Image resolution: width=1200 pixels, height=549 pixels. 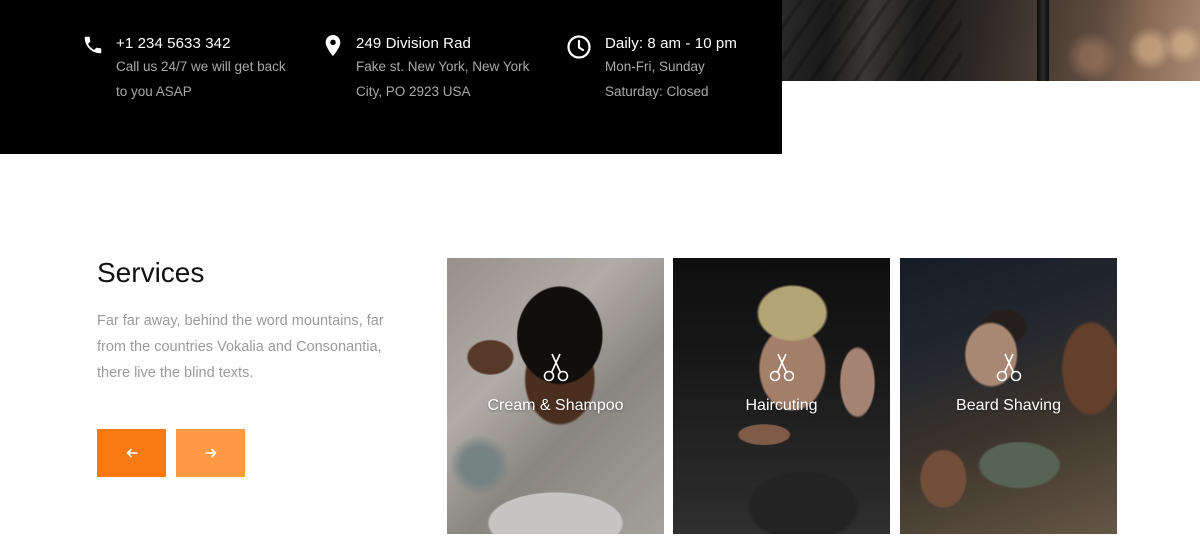 I want to click on arrow-left-icon, so click(x=132, y=453).